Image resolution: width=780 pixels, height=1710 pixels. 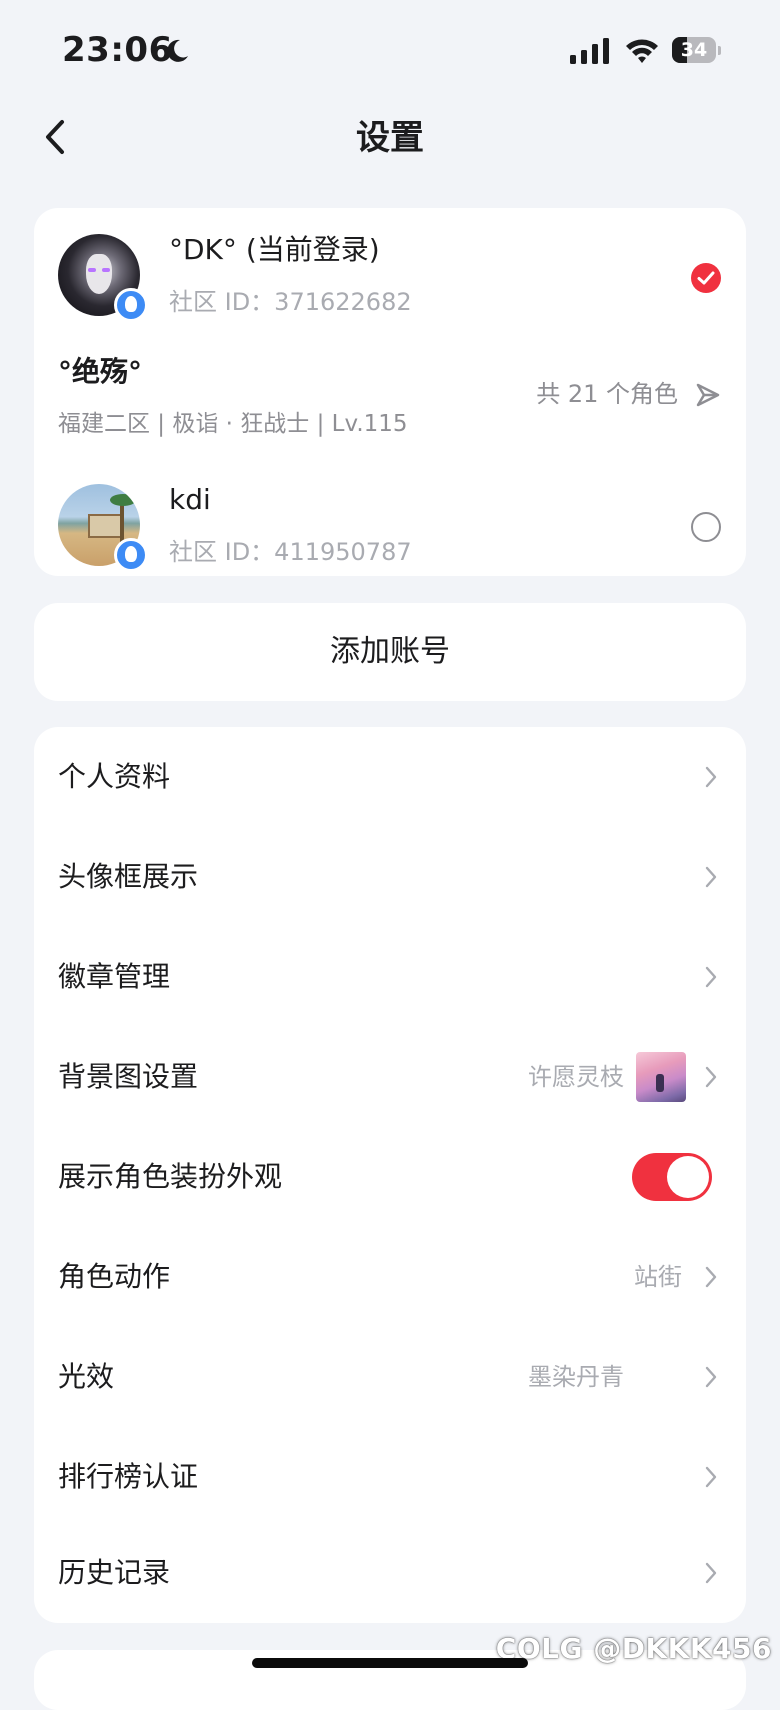 I want to click on menu-item-label: 光效, so click(x=86, y=1376).